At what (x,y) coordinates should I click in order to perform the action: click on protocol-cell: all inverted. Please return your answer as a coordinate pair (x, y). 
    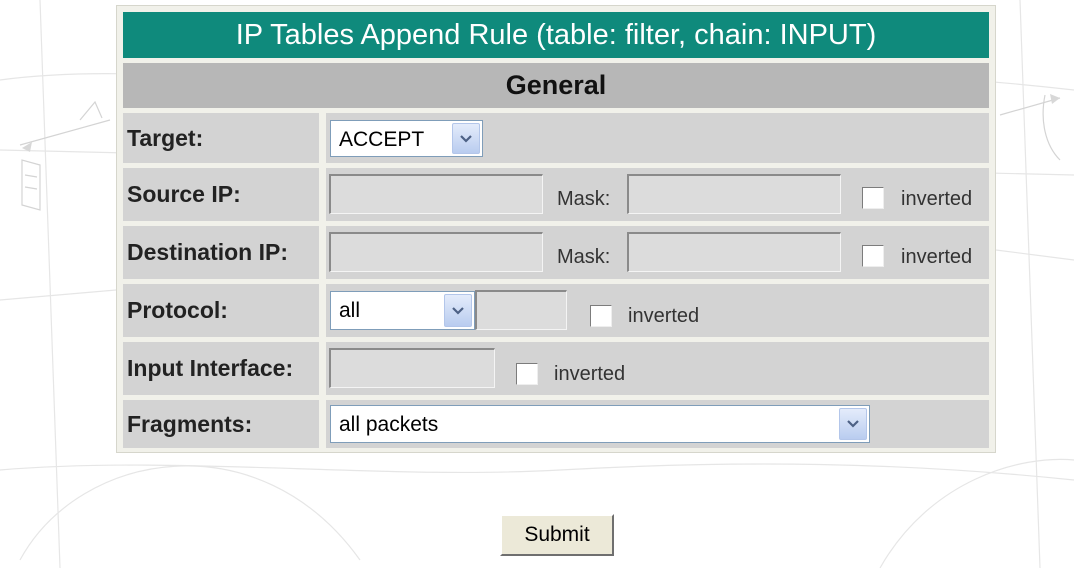
    Looking at the image, I should click on (657, 310).